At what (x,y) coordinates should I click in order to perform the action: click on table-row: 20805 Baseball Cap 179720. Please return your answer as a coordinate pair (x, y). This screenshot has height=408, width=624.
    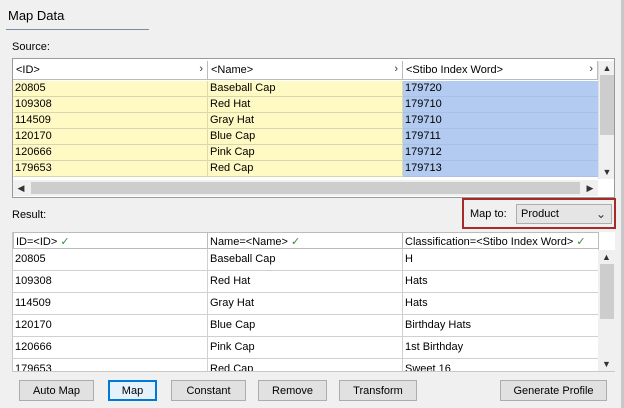
    Looking at the image, I should click on (305, 89).